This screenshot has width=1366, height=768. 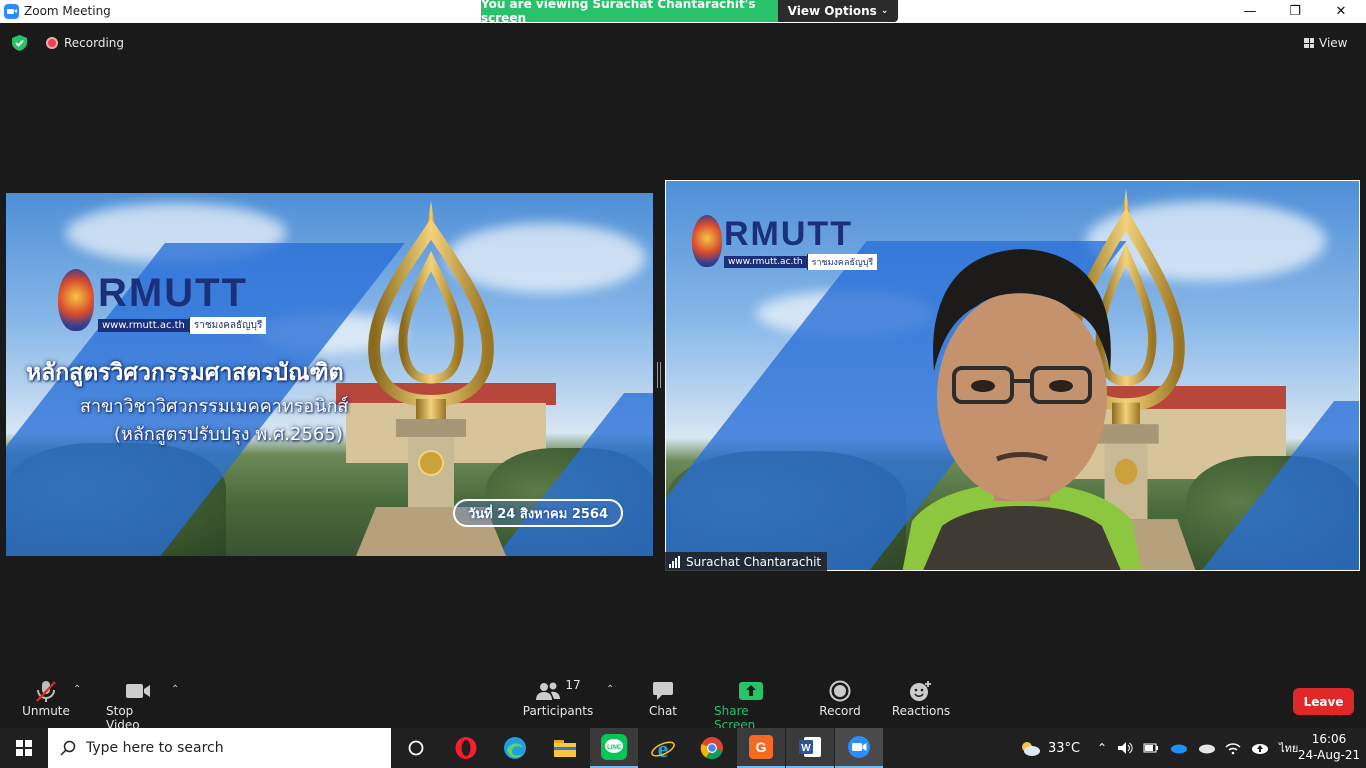 I want to click on internet-explorer-icon: e, so click(x=663, y=749).